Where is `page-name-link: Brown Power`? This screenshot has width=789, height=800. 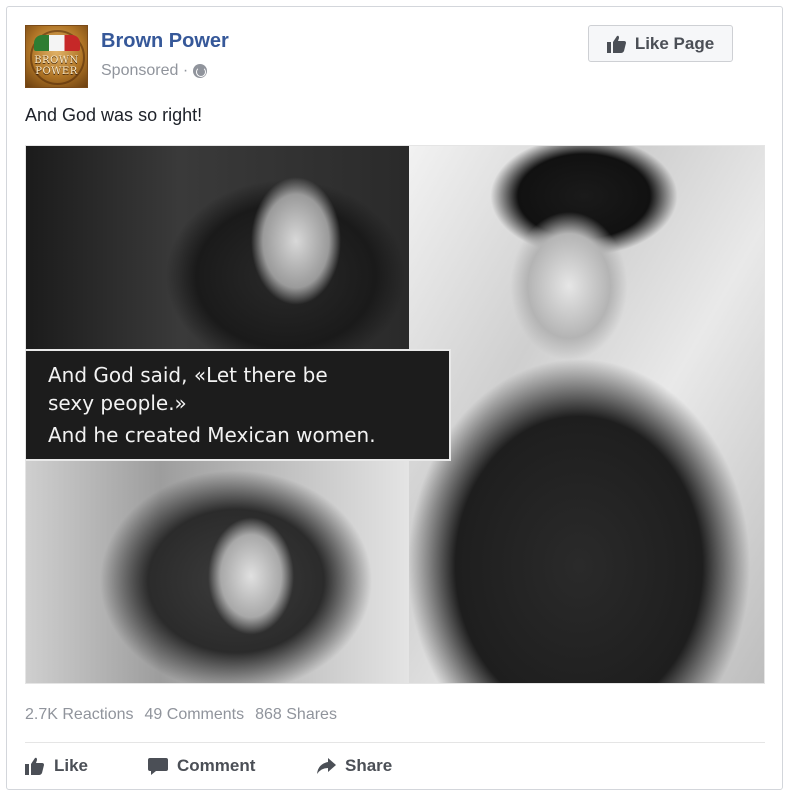
page-name-link: Brown Power is located at coordinates (165, 41).